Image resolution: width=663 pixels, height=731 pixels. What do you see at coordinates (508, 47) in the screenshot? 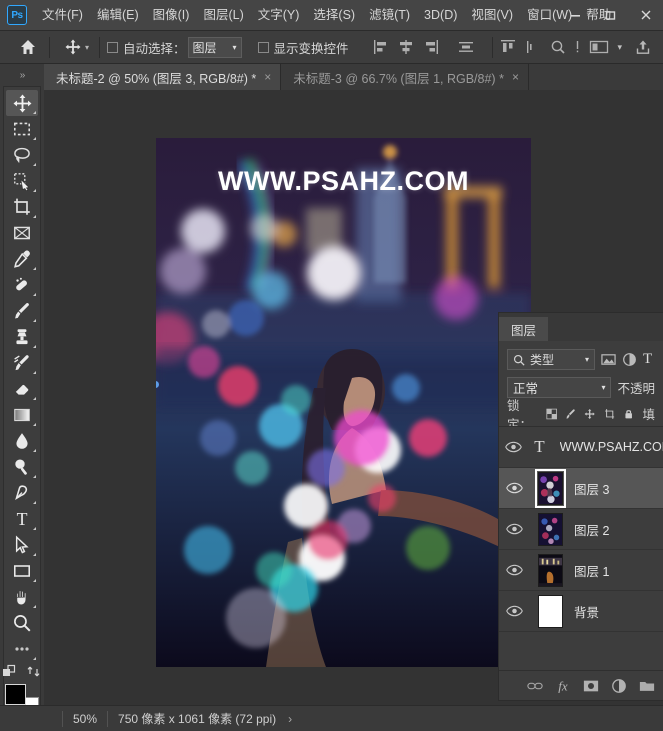
I see `align-top-icon` at bounding box center [508, 47].